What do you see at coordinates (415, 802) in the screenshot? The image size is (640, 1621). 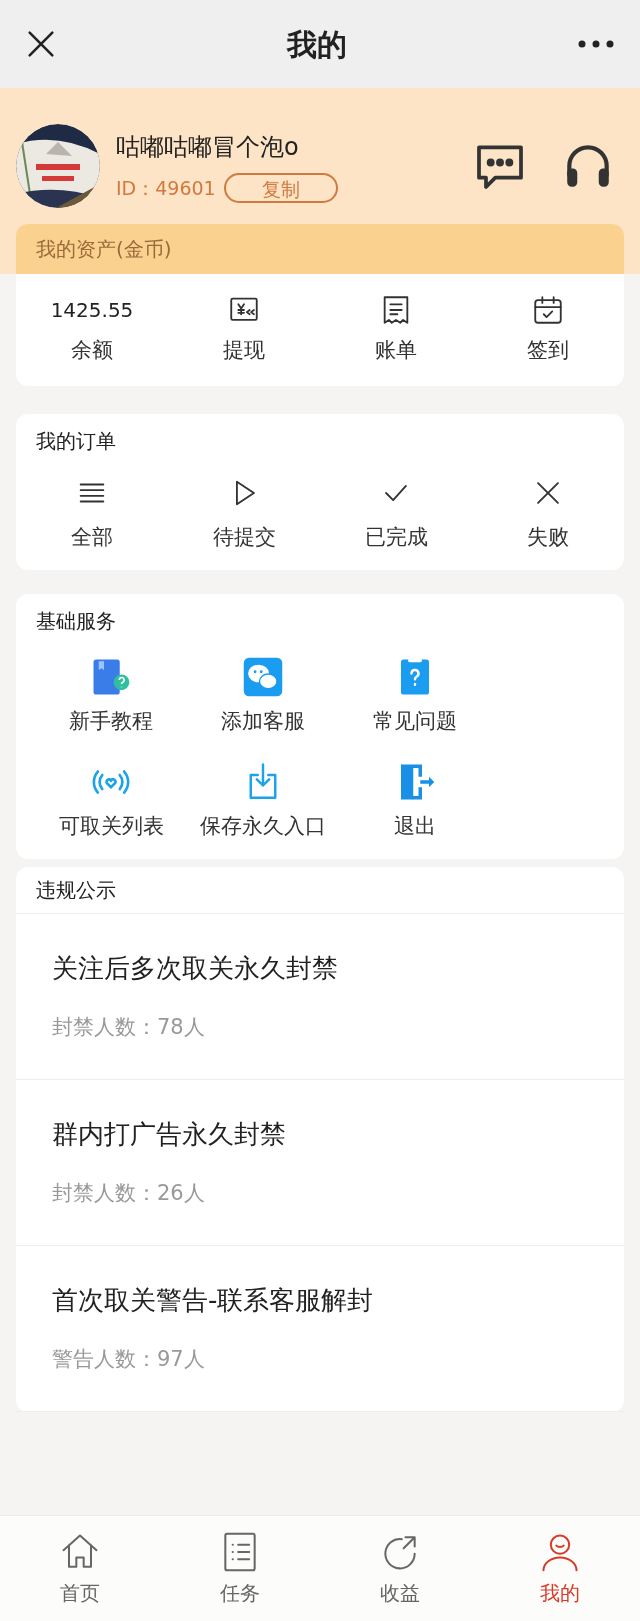 I see `service-item: 退出` at bounding box center [415, 802].